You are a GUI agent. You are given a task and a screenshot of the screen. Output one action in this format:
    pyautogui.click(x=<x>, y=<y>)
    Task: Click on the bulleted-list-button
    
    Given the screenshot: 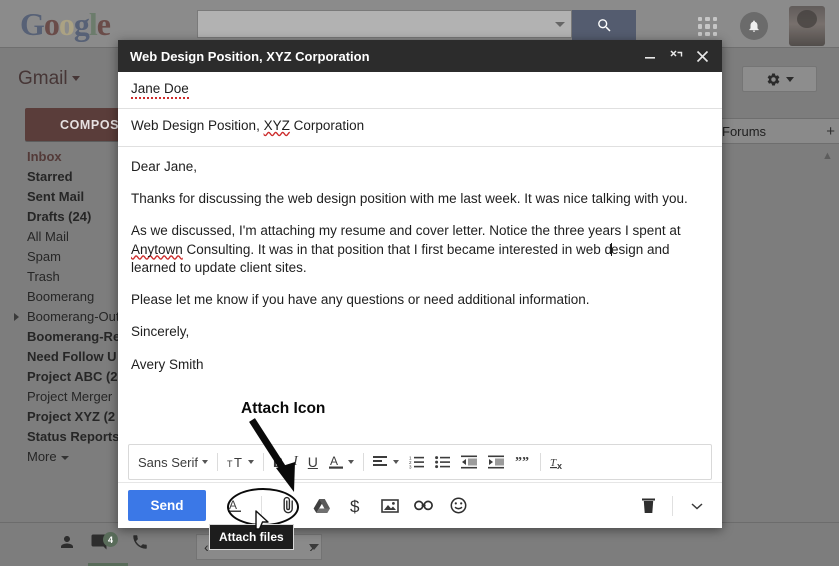 What is the action you would take?
    pyautogui.click(x=443, y=462)
    